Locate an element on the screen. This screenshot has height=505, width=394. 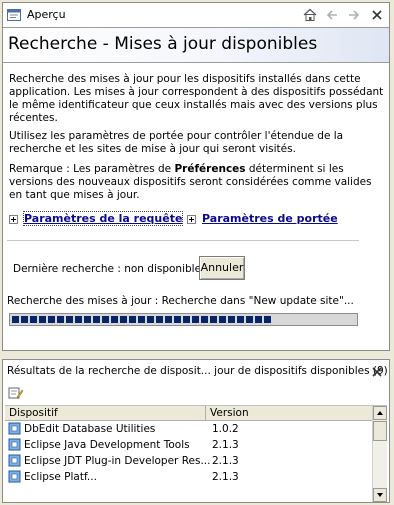
close-icon is located at coordinates (377, 15).